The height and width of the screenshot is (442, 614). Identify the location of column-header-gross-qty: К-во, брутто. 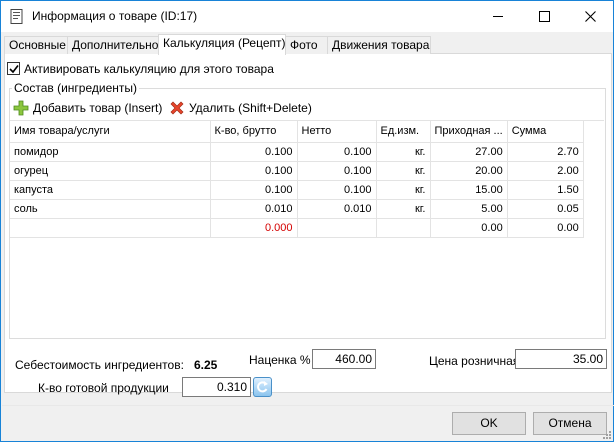
(254, 132).